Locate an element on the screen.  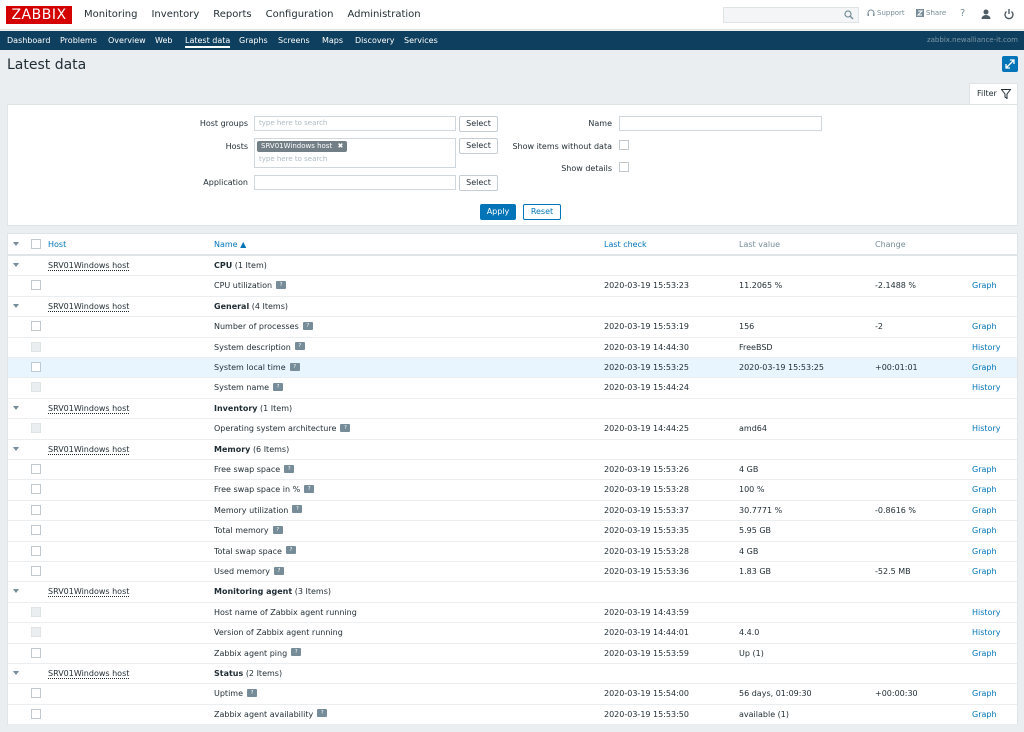
host-groups-input: type here to search is located at coordinates (355, 123).